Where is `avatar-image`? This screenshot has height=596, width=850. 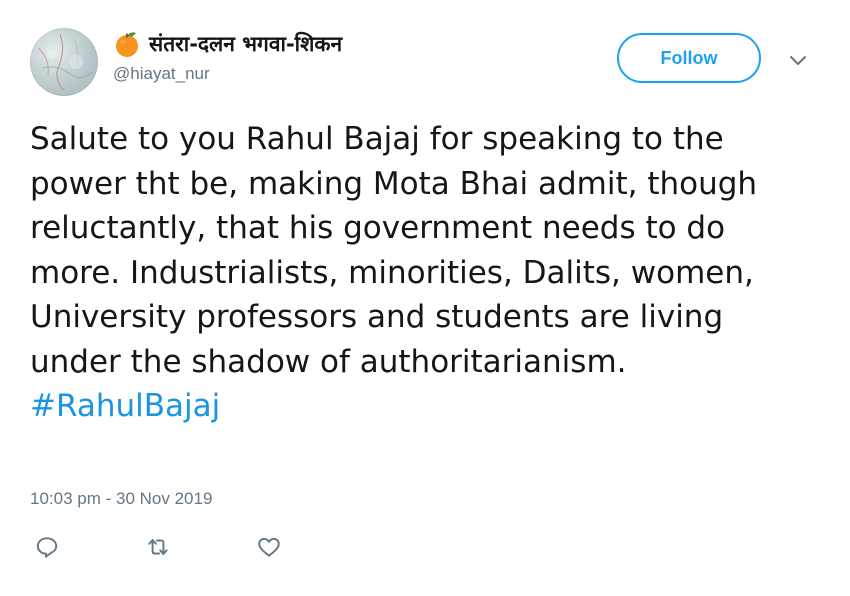
avatar-image is located at coordinates (65, 62).